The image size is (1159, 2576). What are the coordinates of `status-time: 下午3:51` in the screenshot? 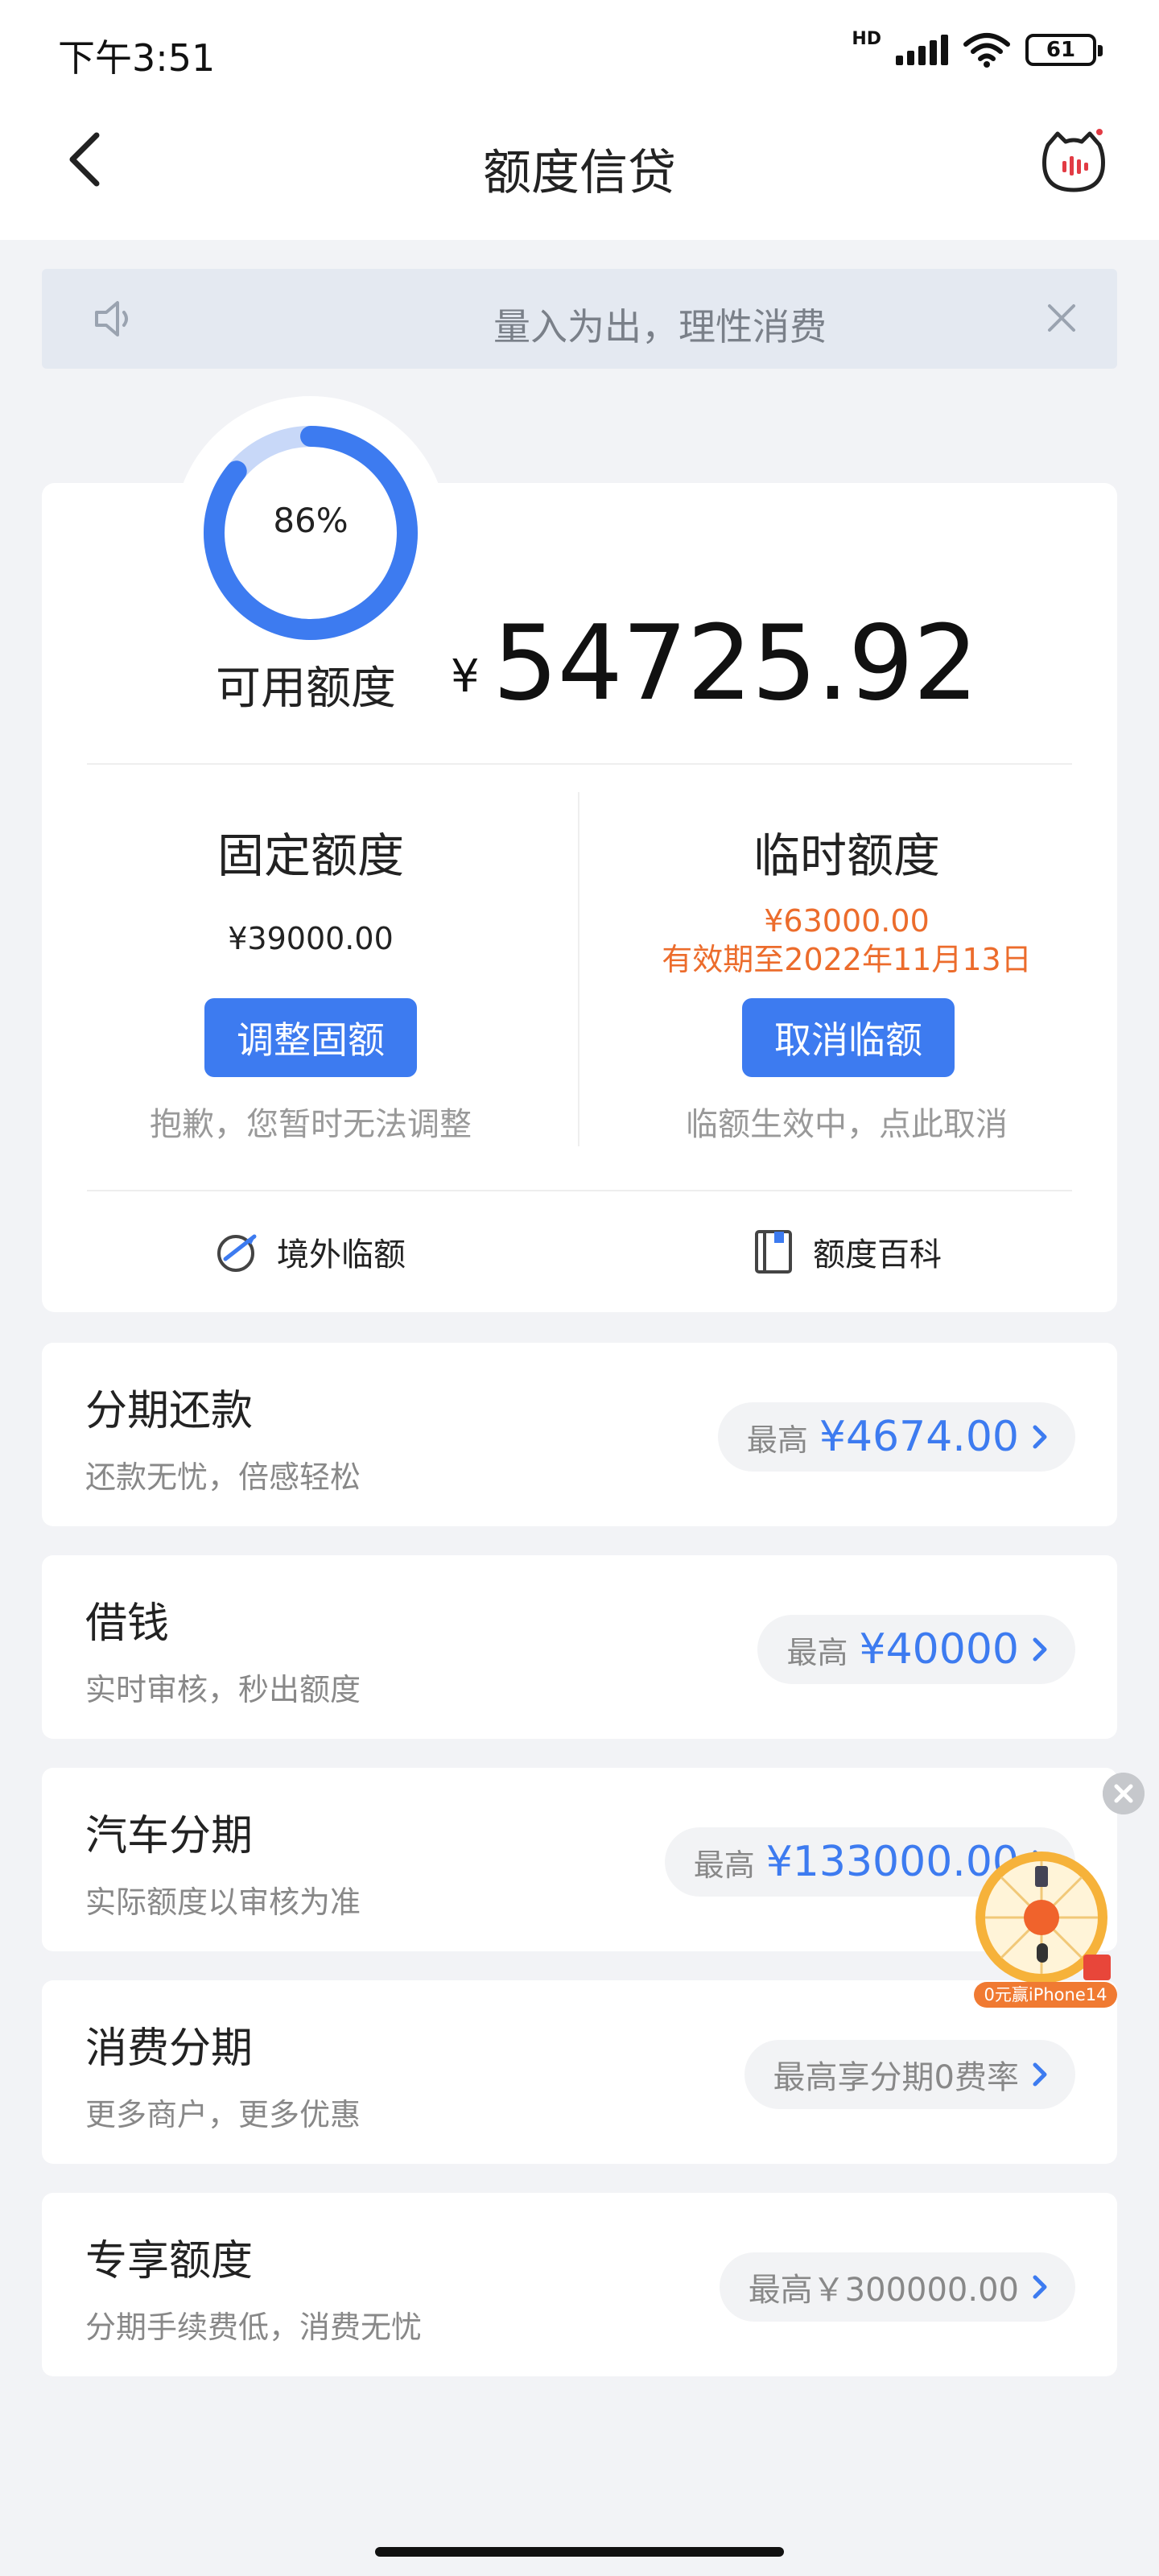 It's located at (137, 58).